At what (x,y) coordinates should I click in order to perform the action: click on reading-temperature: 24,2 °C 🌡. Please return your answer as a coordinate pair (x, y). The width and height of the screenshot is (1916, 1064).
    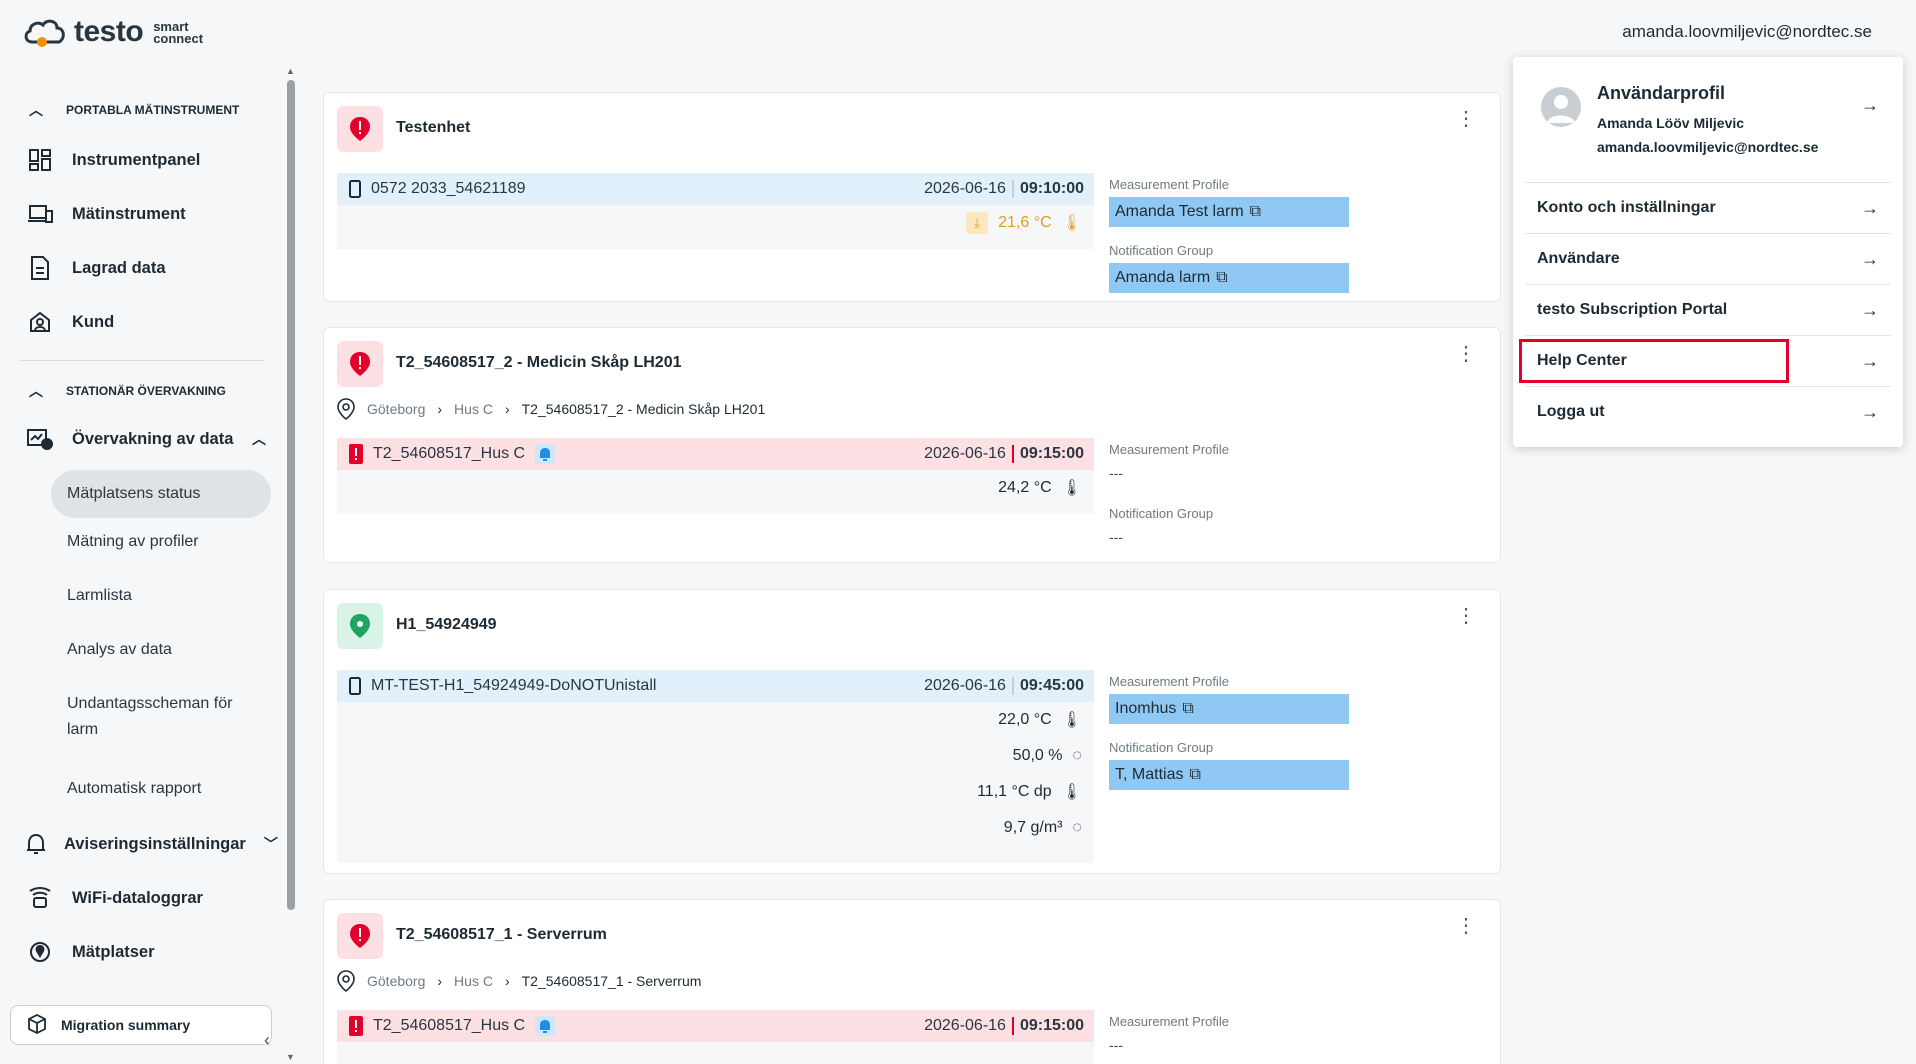
    Looking at the image, I should click on (715, 488).